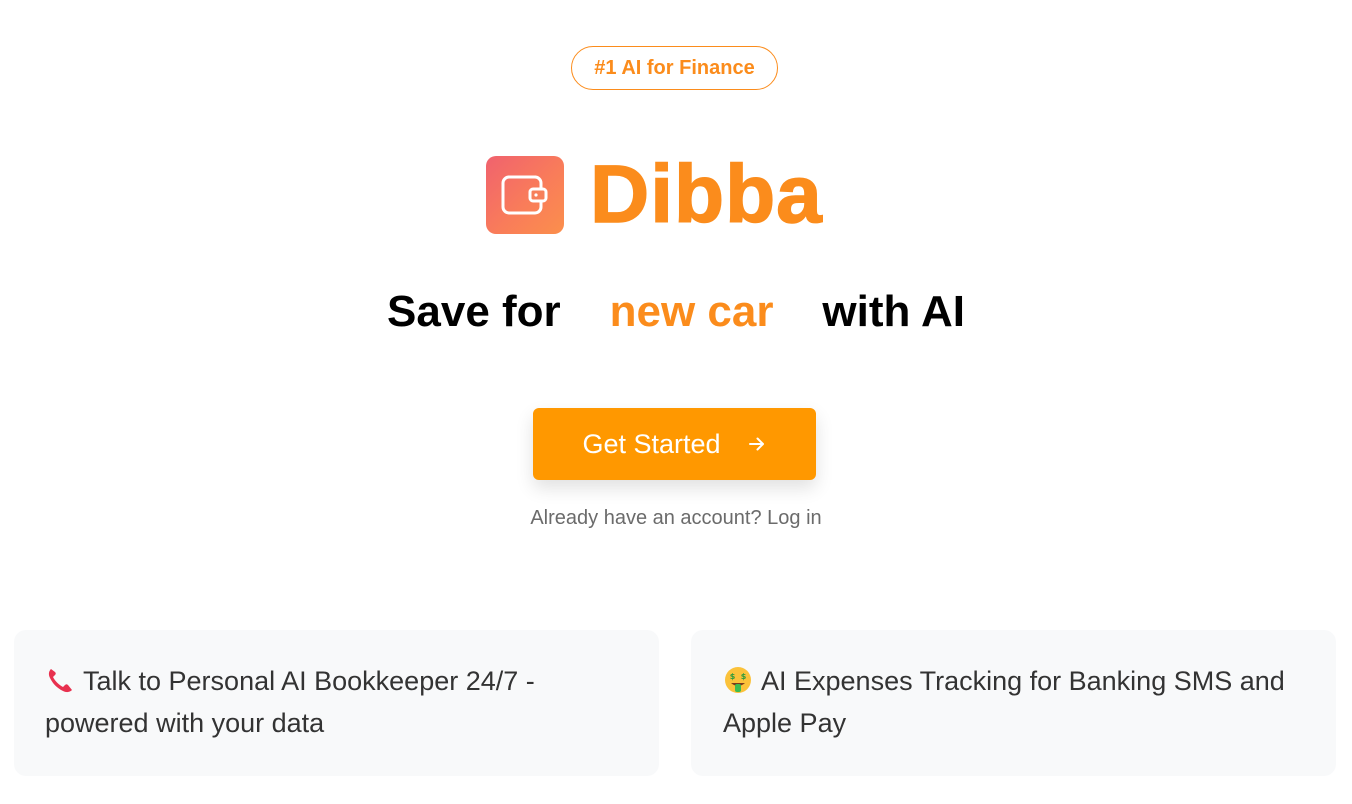 This screenshot has height=804, width=1352. I want to click on ai-finance-badge: #1 AI for Finance, so click(674, 68).